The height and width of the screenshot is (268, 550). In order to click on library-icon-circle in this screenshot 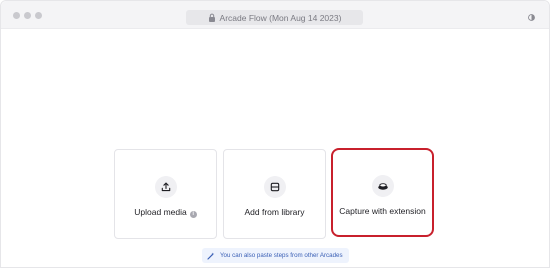, I will do `click(274, 187)`.